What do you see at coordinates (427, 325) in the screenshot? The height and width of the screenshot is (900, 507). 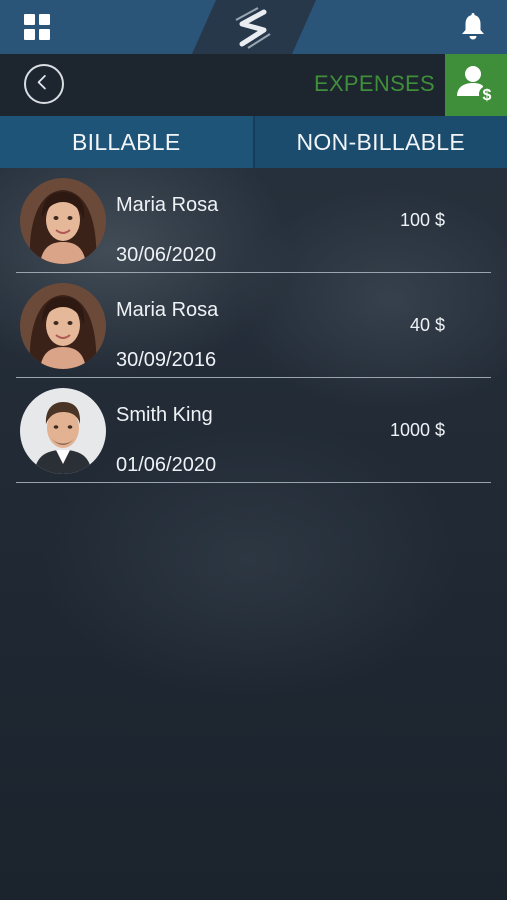 I see `expense-amount: 40 $` at bounding box center [427, 325].